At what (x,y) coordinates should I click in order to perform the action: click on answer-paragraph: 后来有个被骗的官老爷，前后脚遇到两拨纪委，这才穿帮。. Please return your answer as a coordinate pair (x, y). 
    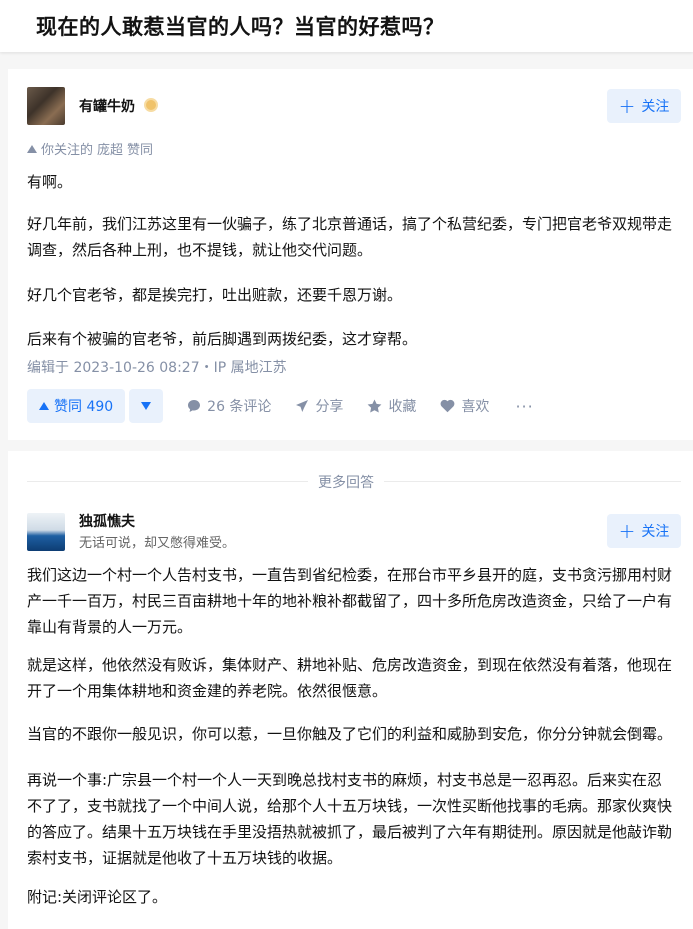
    Looking at the image, I should click on (222, 339).